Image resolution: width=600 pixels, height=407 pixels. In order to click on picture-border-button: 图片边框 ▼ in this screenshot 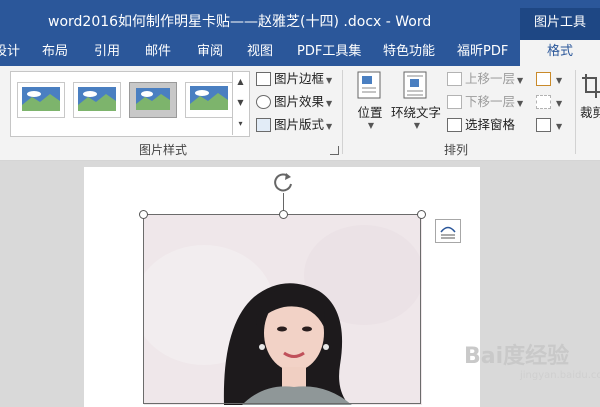, I will do `click(294, 79)`.